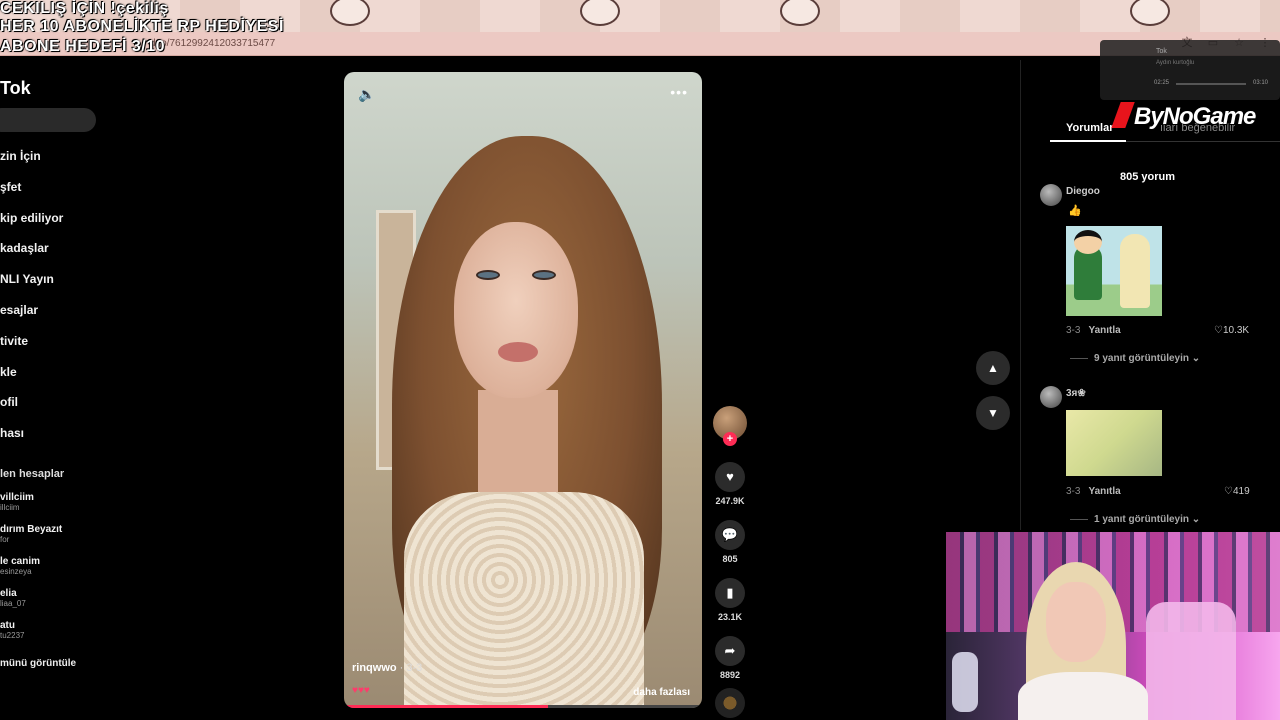  What do you see at coordinates (730, 426) in the screenshot?
I see `author-avatar: +` at bounding box center [730, 426].